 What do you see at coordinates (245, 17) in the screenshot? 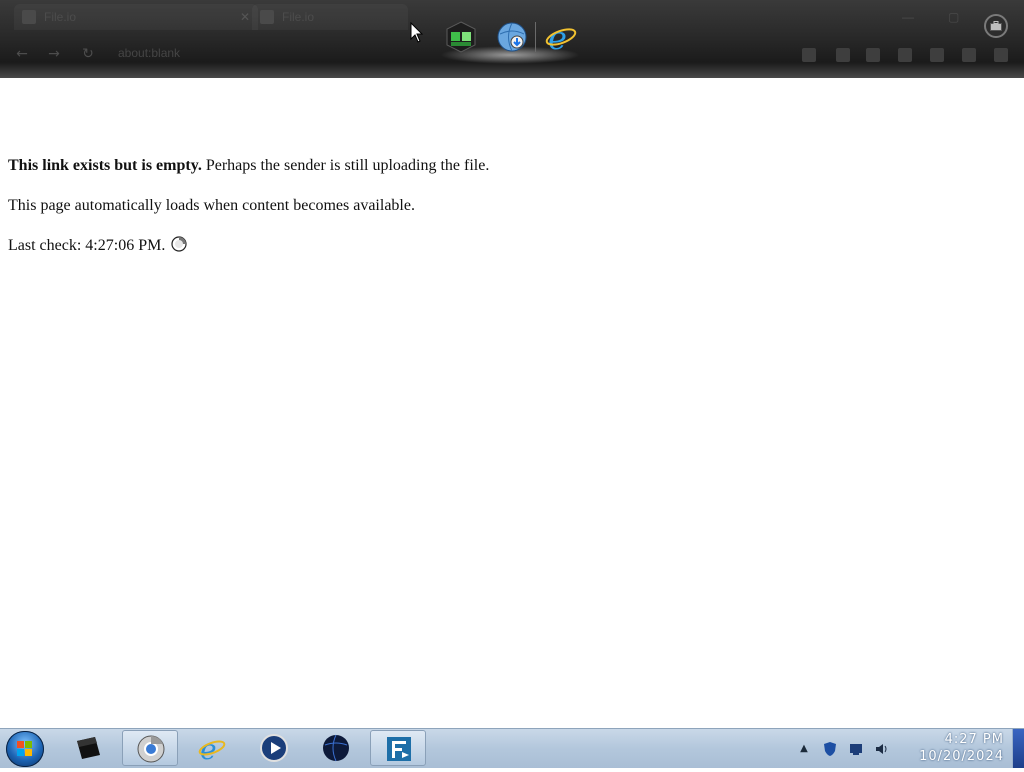
I see `tab-close-icon: ✕` at bounding box center [245, 17].